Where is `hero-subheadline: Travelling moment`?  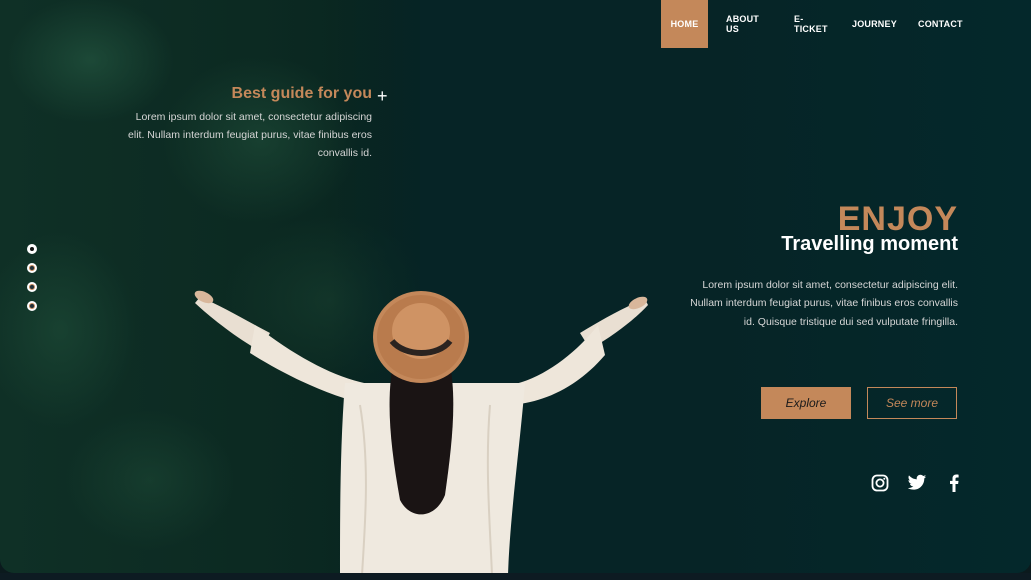 hero-subheadline: Travelling moment is located at coordinates (869, 244).